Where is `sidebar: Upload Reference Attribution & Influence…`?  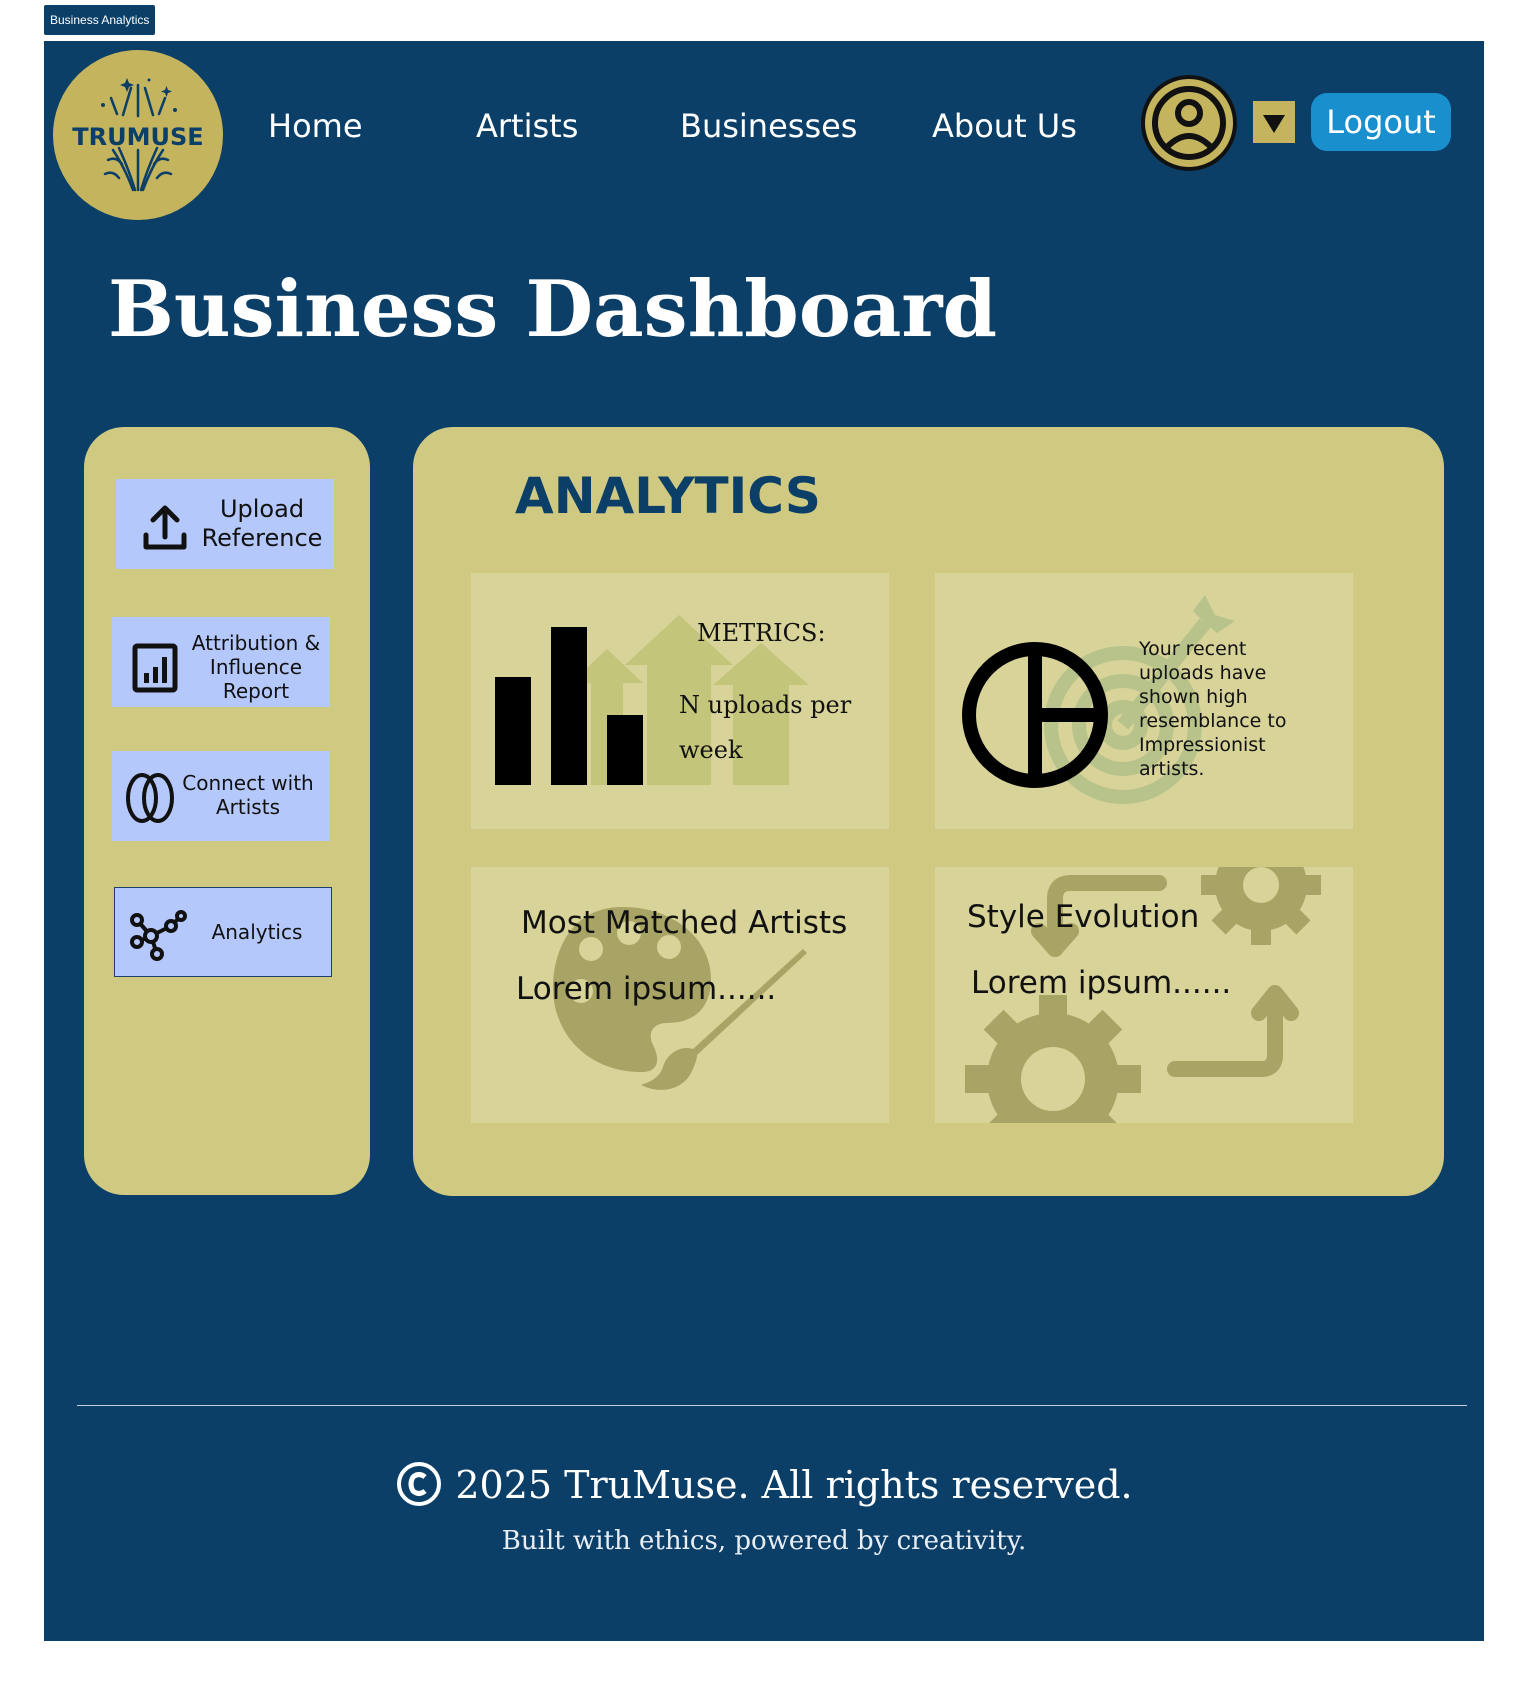
sidebar: Upload Reference Attribution & Influence… is located at coordinates (227, 811).